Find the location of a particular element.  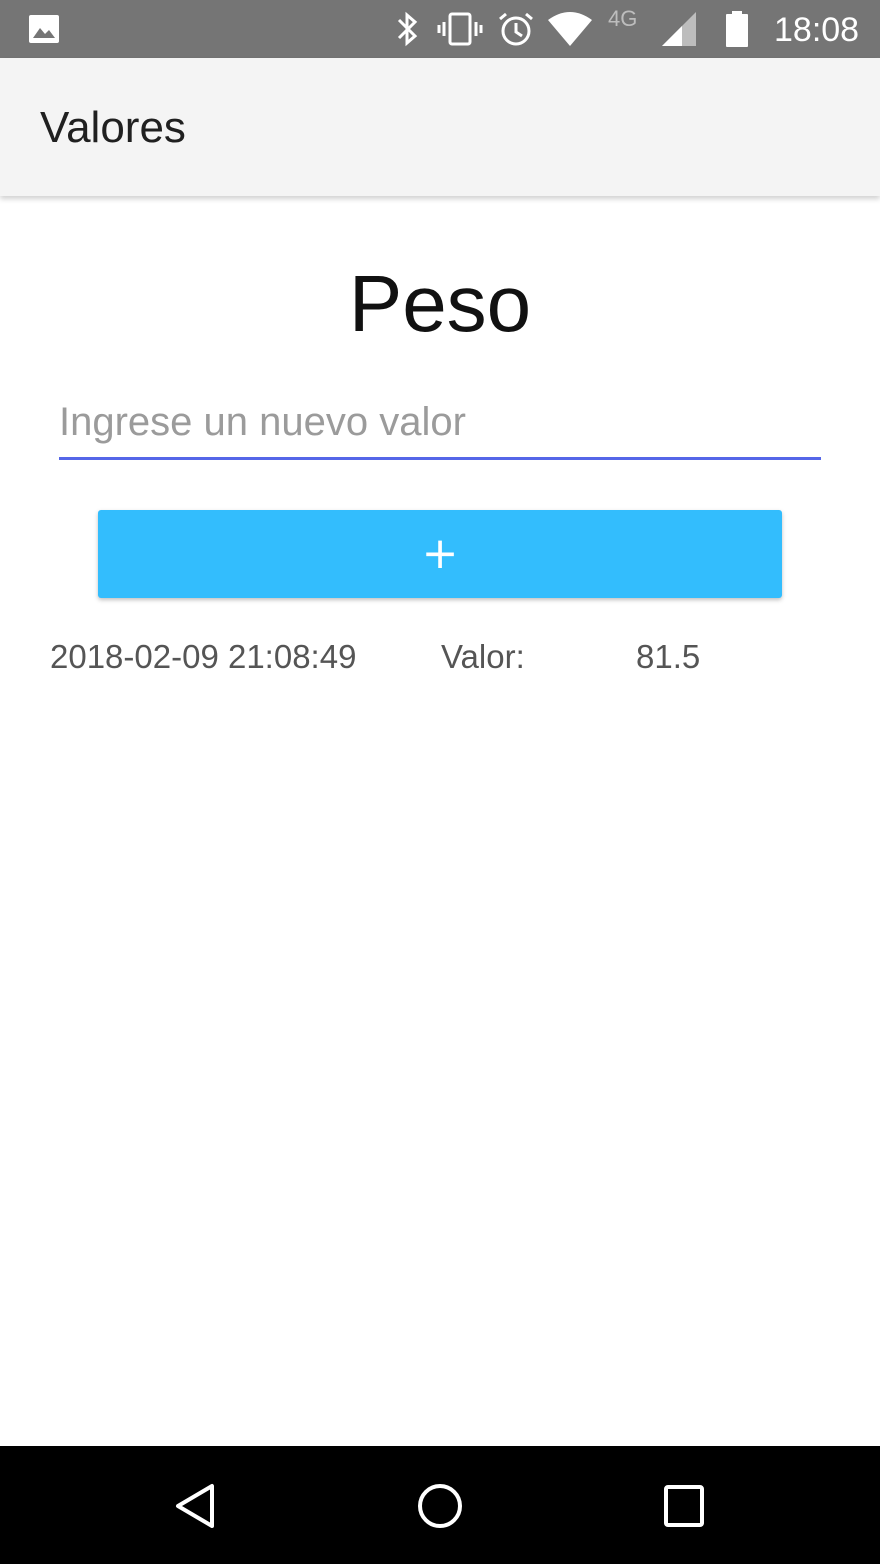

home-icon is located at coordinates (440, 1506).